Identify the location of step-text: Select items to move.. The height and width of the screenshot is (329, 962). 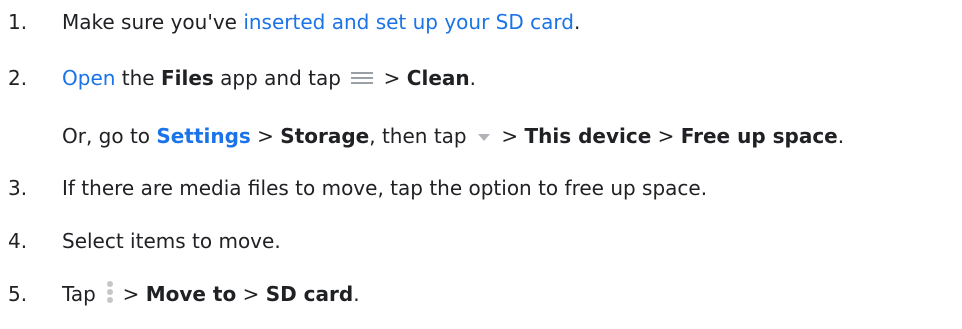
(171, 241).